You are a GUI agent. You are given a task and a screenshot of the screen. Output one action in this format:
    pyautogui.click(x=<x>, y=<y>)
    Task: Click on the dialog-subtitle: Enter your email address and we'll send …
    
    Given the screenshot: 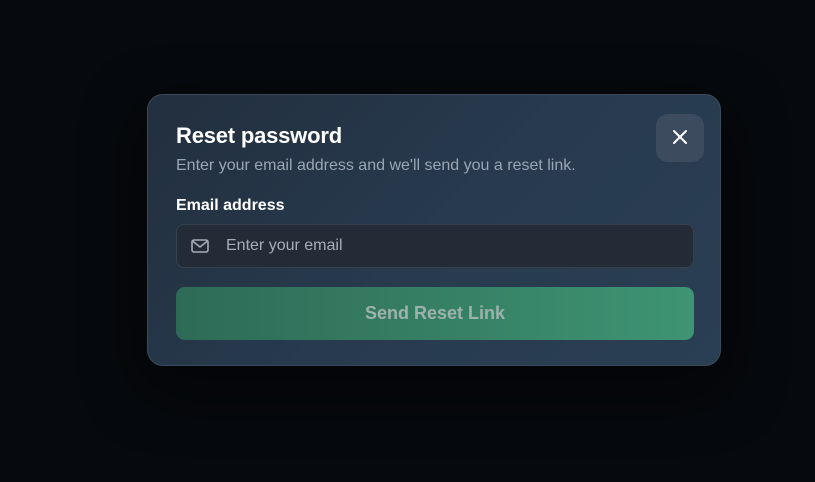 What is the action you would take?
    pyautogui.click(x=376, y=165)
    